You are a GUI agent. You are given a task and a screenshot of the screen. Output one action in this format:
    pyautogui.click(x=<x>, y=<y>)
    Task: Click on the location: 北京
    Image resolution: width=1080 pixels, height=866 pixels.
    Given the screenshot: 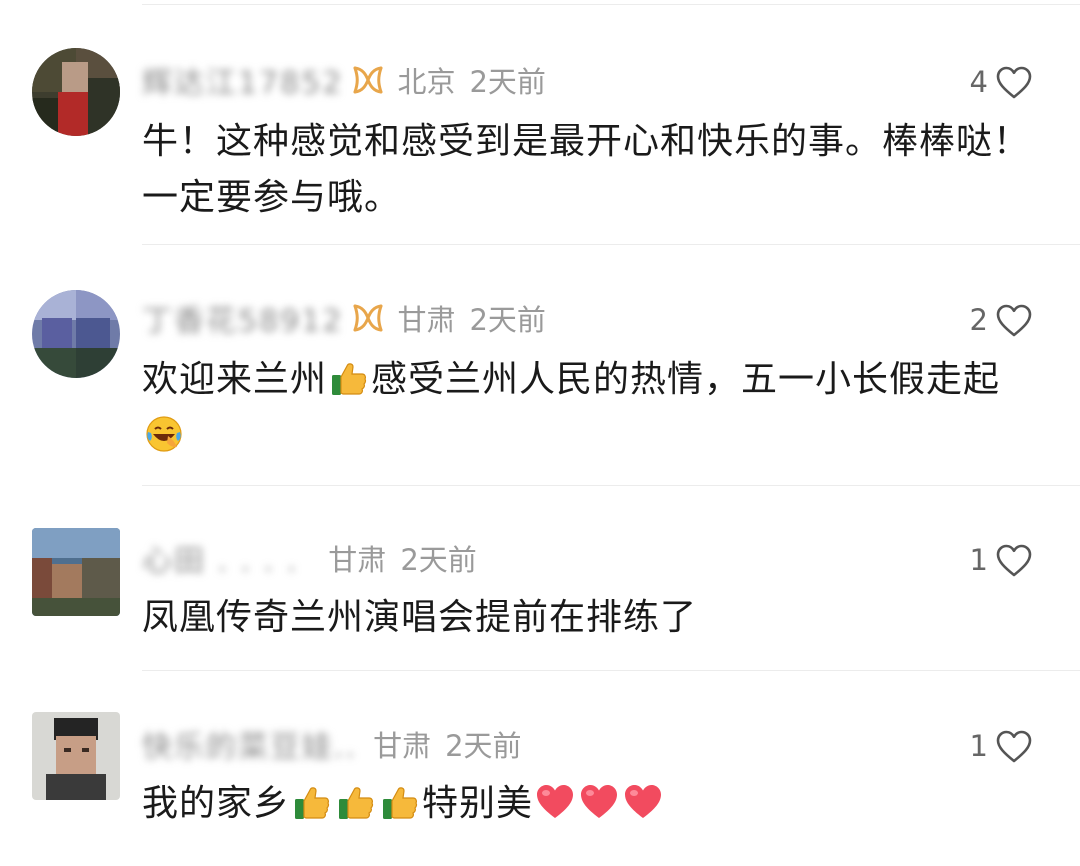 What is the action you would take?
    pyautogui.click(x=426, y=82)
    